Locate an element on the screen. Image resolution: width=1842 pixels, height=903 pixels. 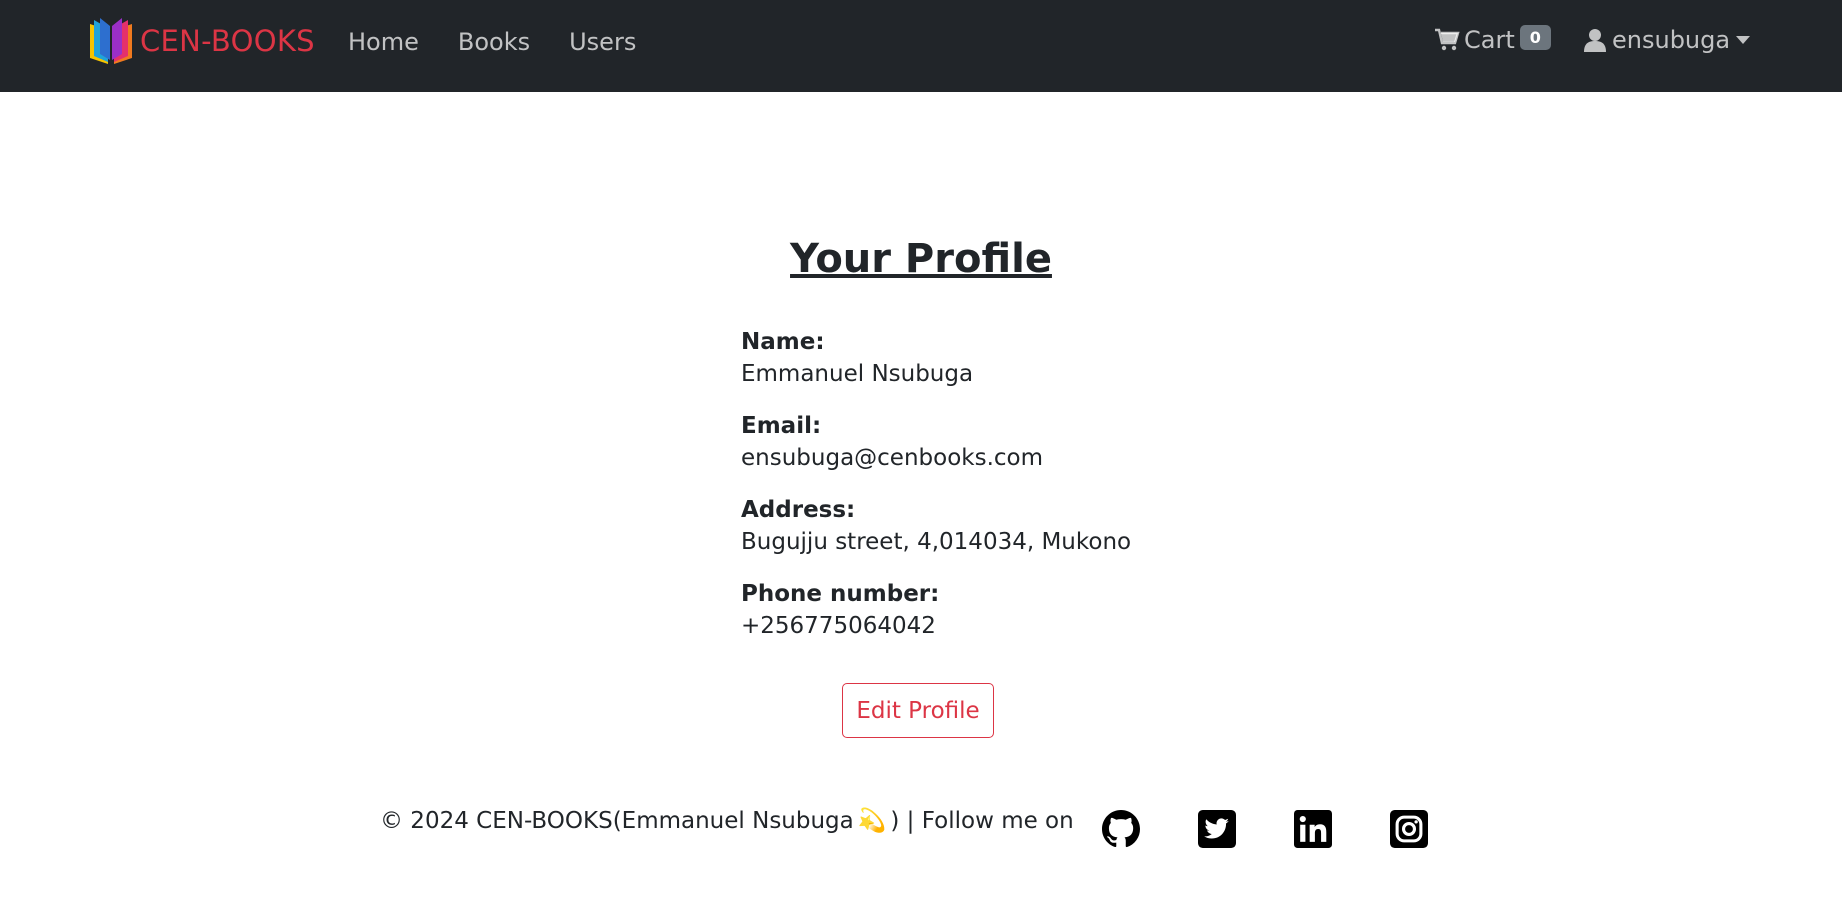
page-title: Your Profile is located at coordinates (921, 259).